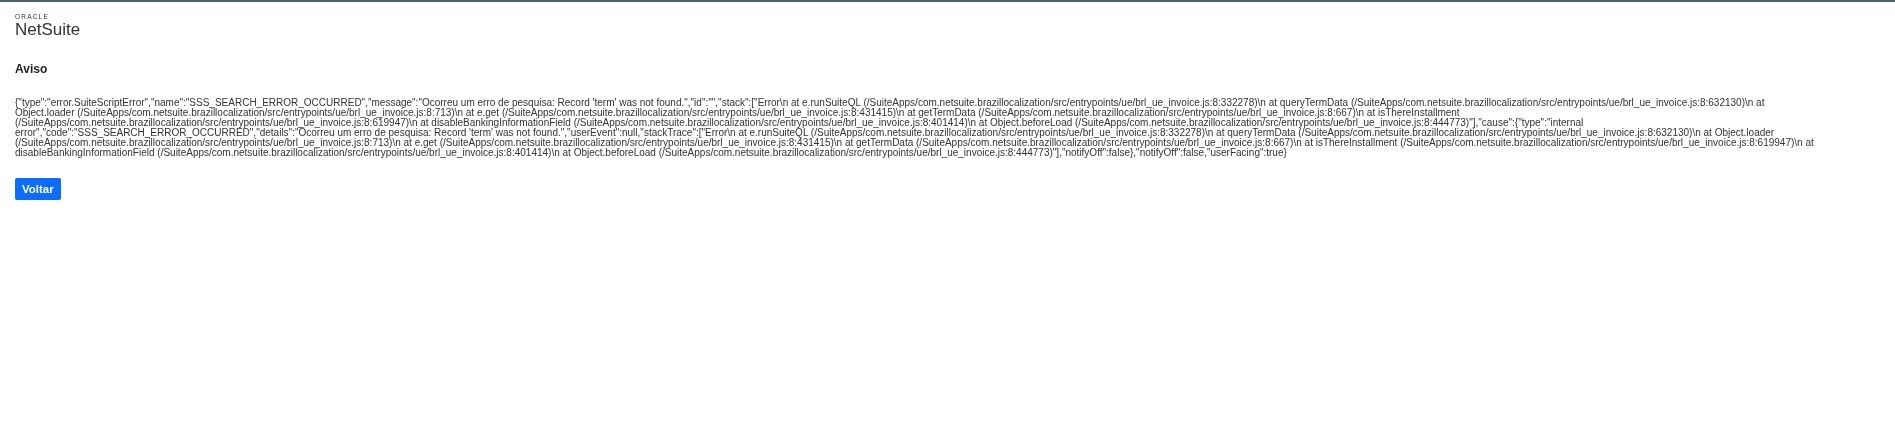  Describe the element at coordinates (31, 69) in the screenshot. I see `page-heading: Aviso` at that location.